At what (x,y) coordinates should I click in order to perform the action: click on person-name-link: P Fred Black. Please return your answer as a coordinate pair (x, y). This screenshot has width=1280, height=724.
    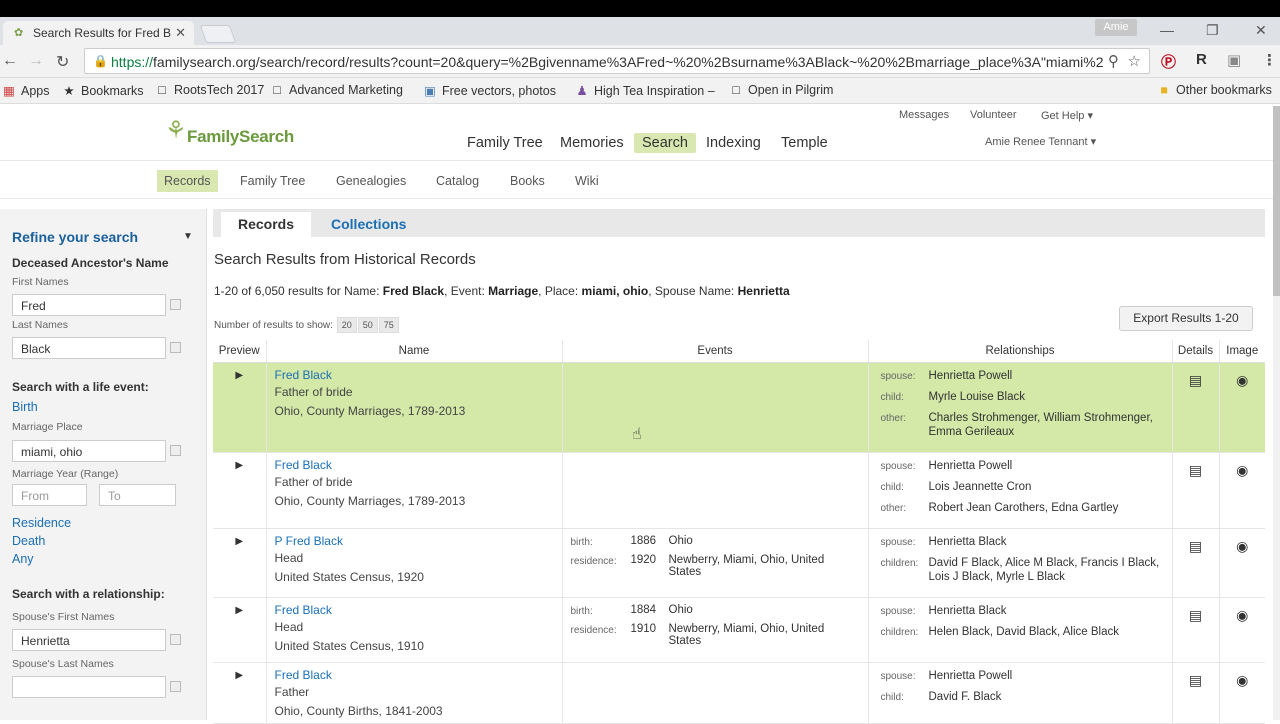
    Looking at the image, I should click on (414, 541).